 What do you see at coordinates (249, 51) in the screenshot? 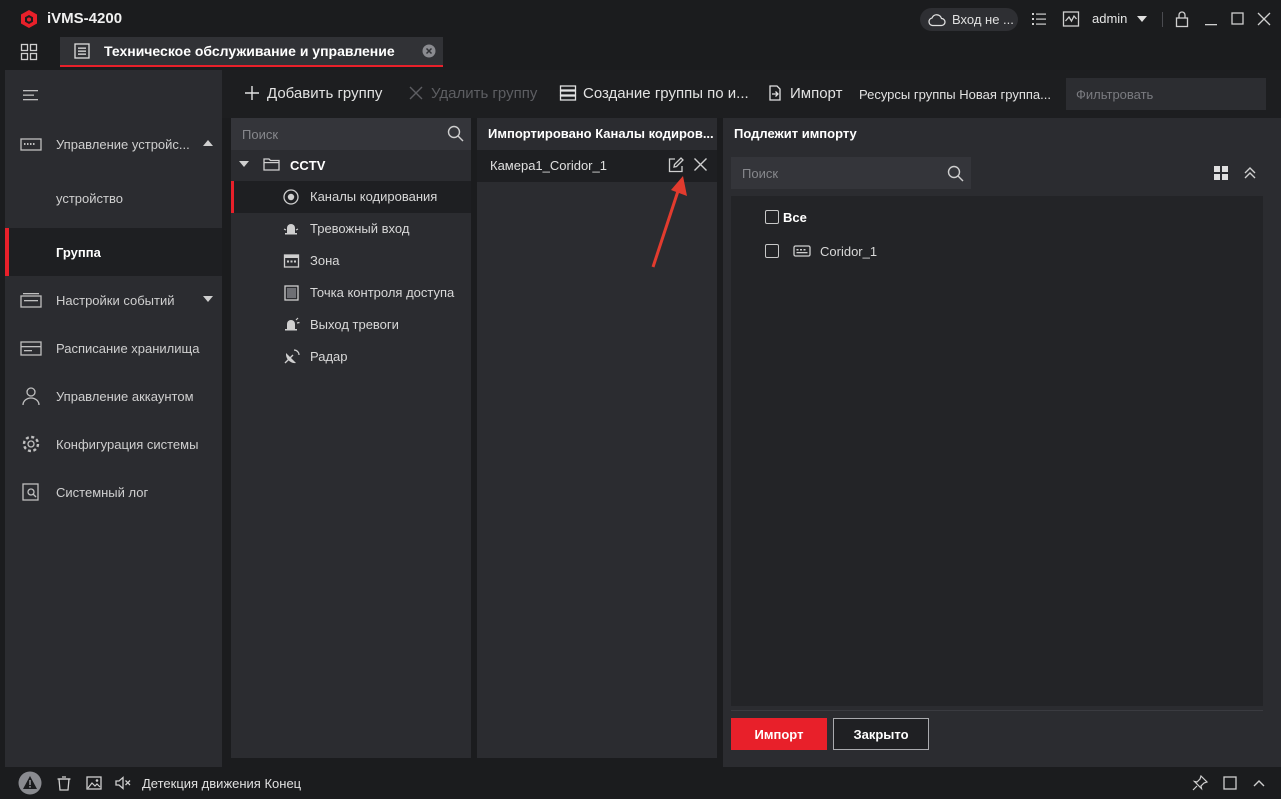
I see `tab-title: Техническое обслуживание и управление` at bounding box center [249, 51].